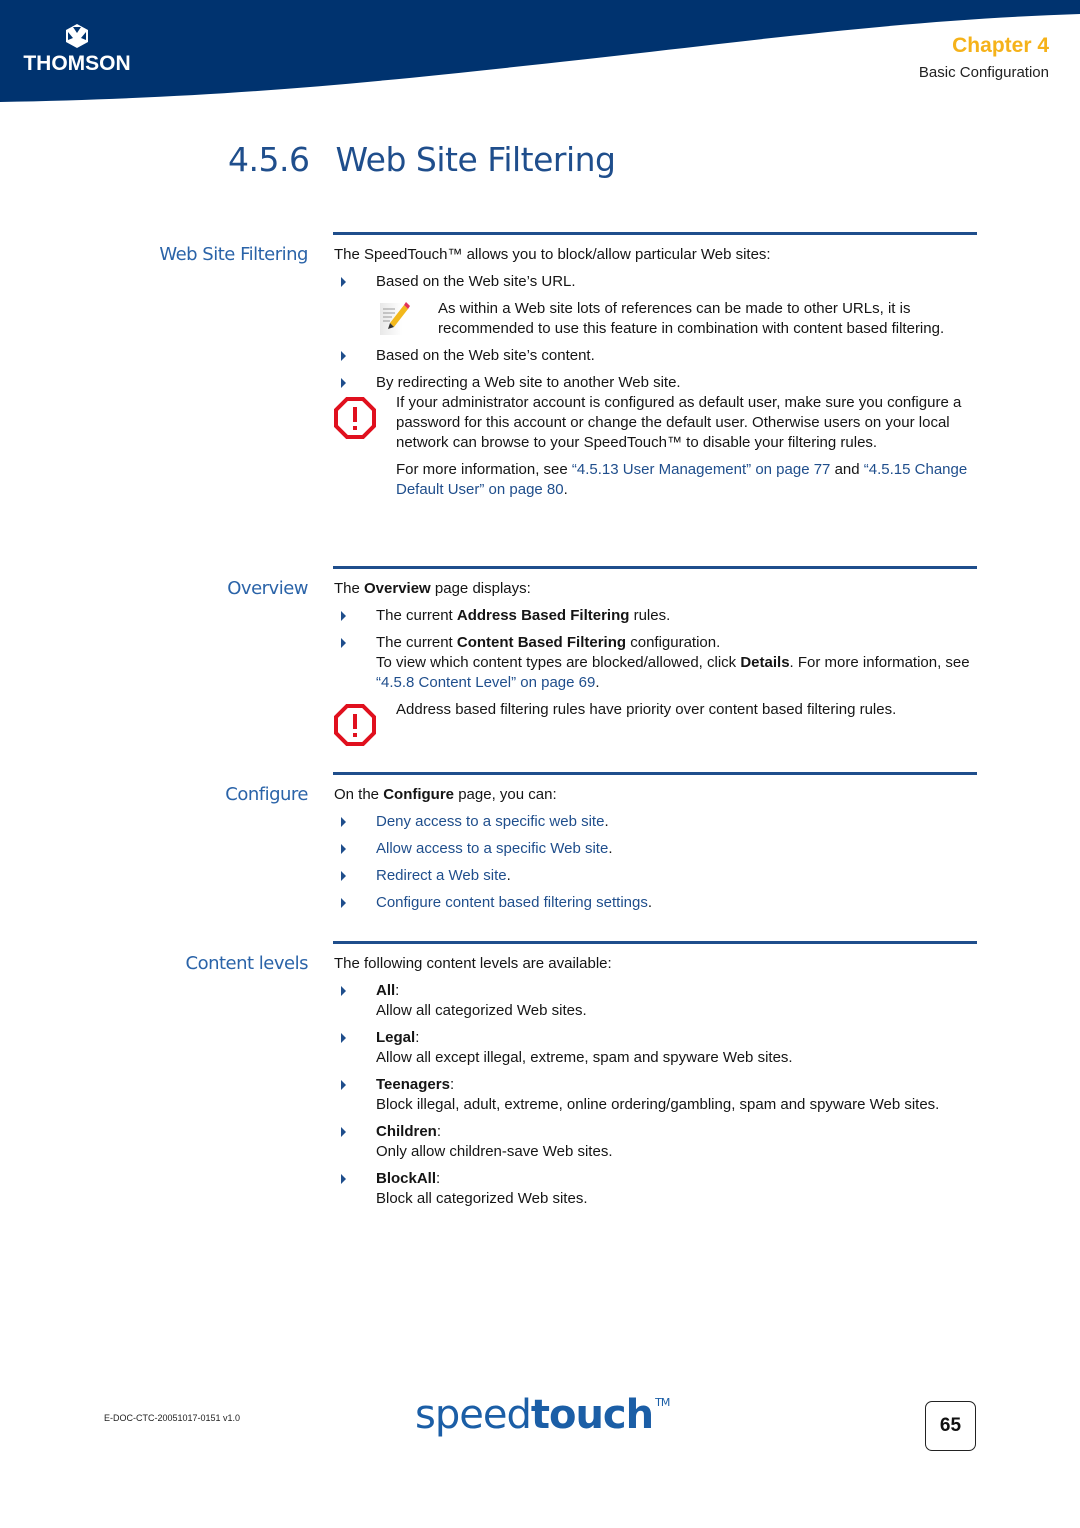 The image size is (1080, 1528). What do you see at coordinates (490, 821) in the screenshot?
I see `link-deny-access: Deny access to a specific web site` at bounding box center [490, 821].